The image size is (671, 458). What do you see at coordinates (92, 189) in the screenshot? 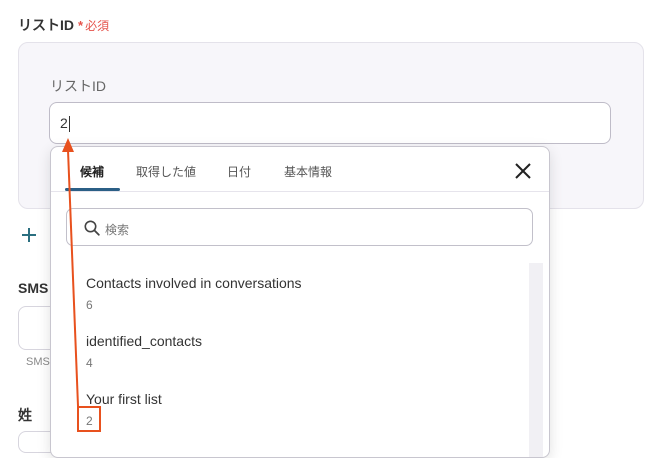
I see `active-tab-indicator` at bounding box center [92, 189].